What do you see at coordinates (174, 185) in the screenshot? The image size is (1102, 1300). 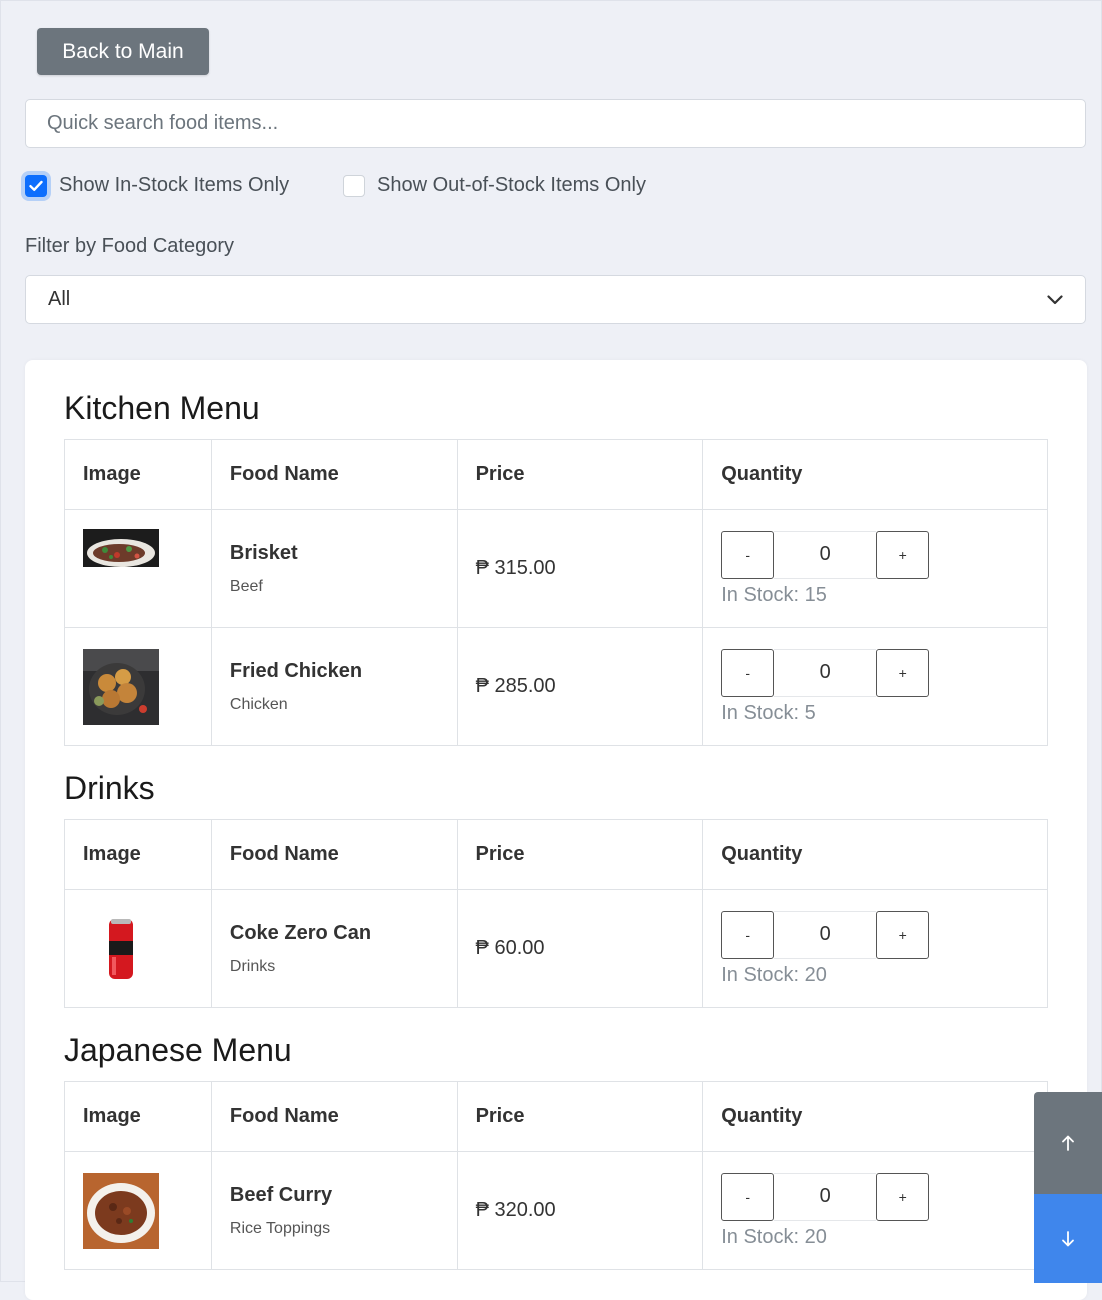 I see `in-stock-label: Show In-Stock Items Only` at bounding box center [174, 185].